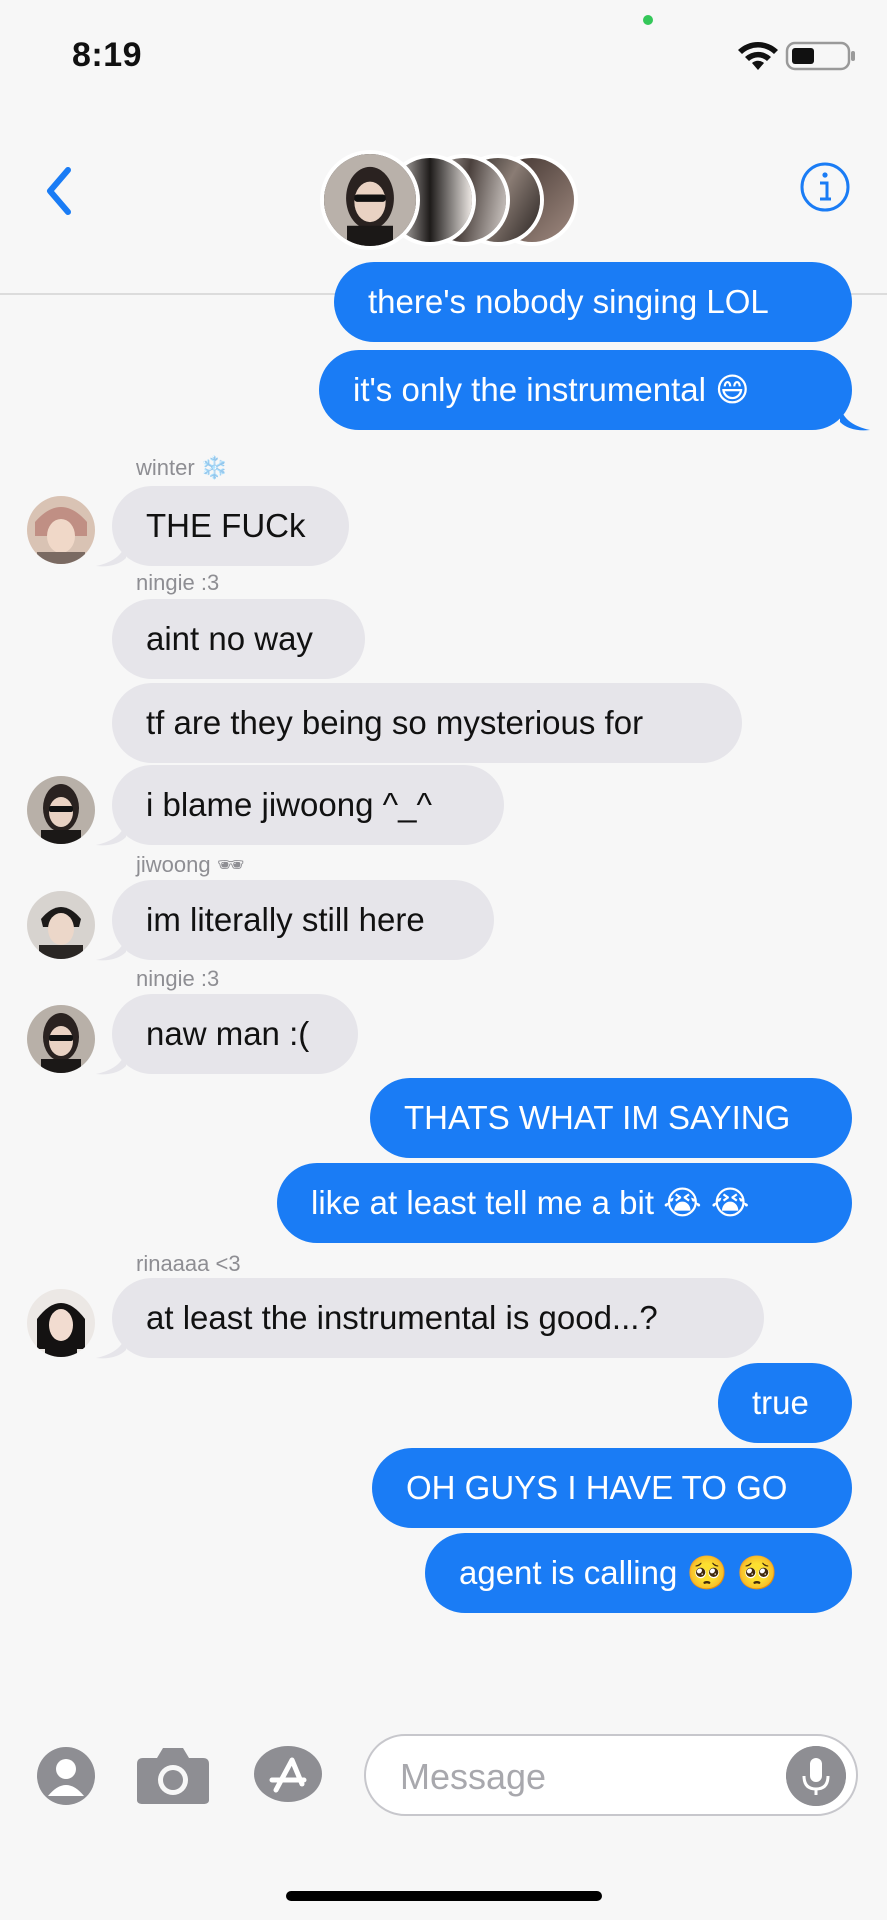 The width and height of the screenshot is (887, 1920). Describe the element at coordinates (66, 1776) in the screenshot. I see `contact-icon` at that location.